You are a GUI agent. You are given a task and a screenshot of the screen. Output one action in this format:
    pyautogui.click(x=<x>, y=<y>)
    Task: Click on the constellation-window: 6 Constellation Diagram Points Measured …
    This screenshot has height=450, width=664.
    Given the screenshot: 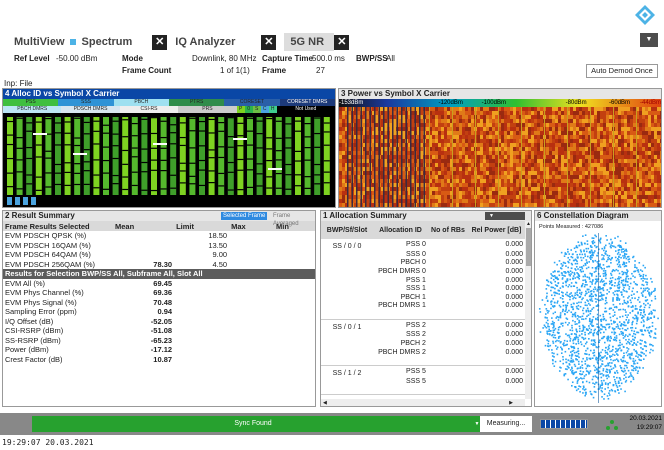 What is the action you would take?
    pyautogui.click(x=598, y=308)
    